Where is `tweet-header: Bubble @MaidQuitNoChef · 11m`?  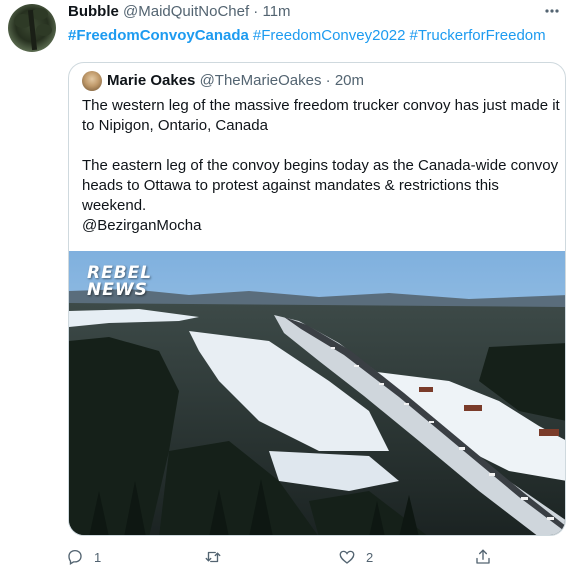 tweet-header: Bubble @MaidQuitNoChef · 11m is located at coordinates (179, 12).